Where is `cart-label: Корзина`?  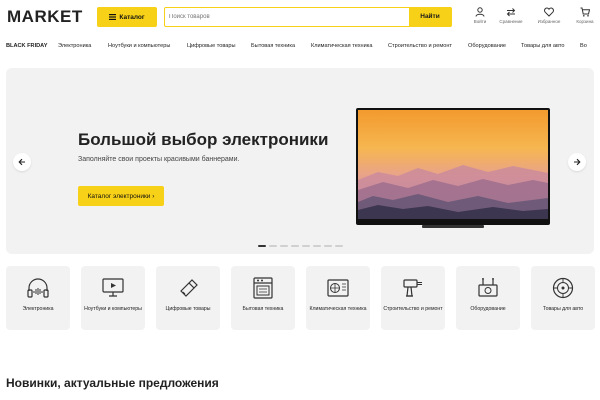 cart-label: Корзина is located at coordinates (585, 21).